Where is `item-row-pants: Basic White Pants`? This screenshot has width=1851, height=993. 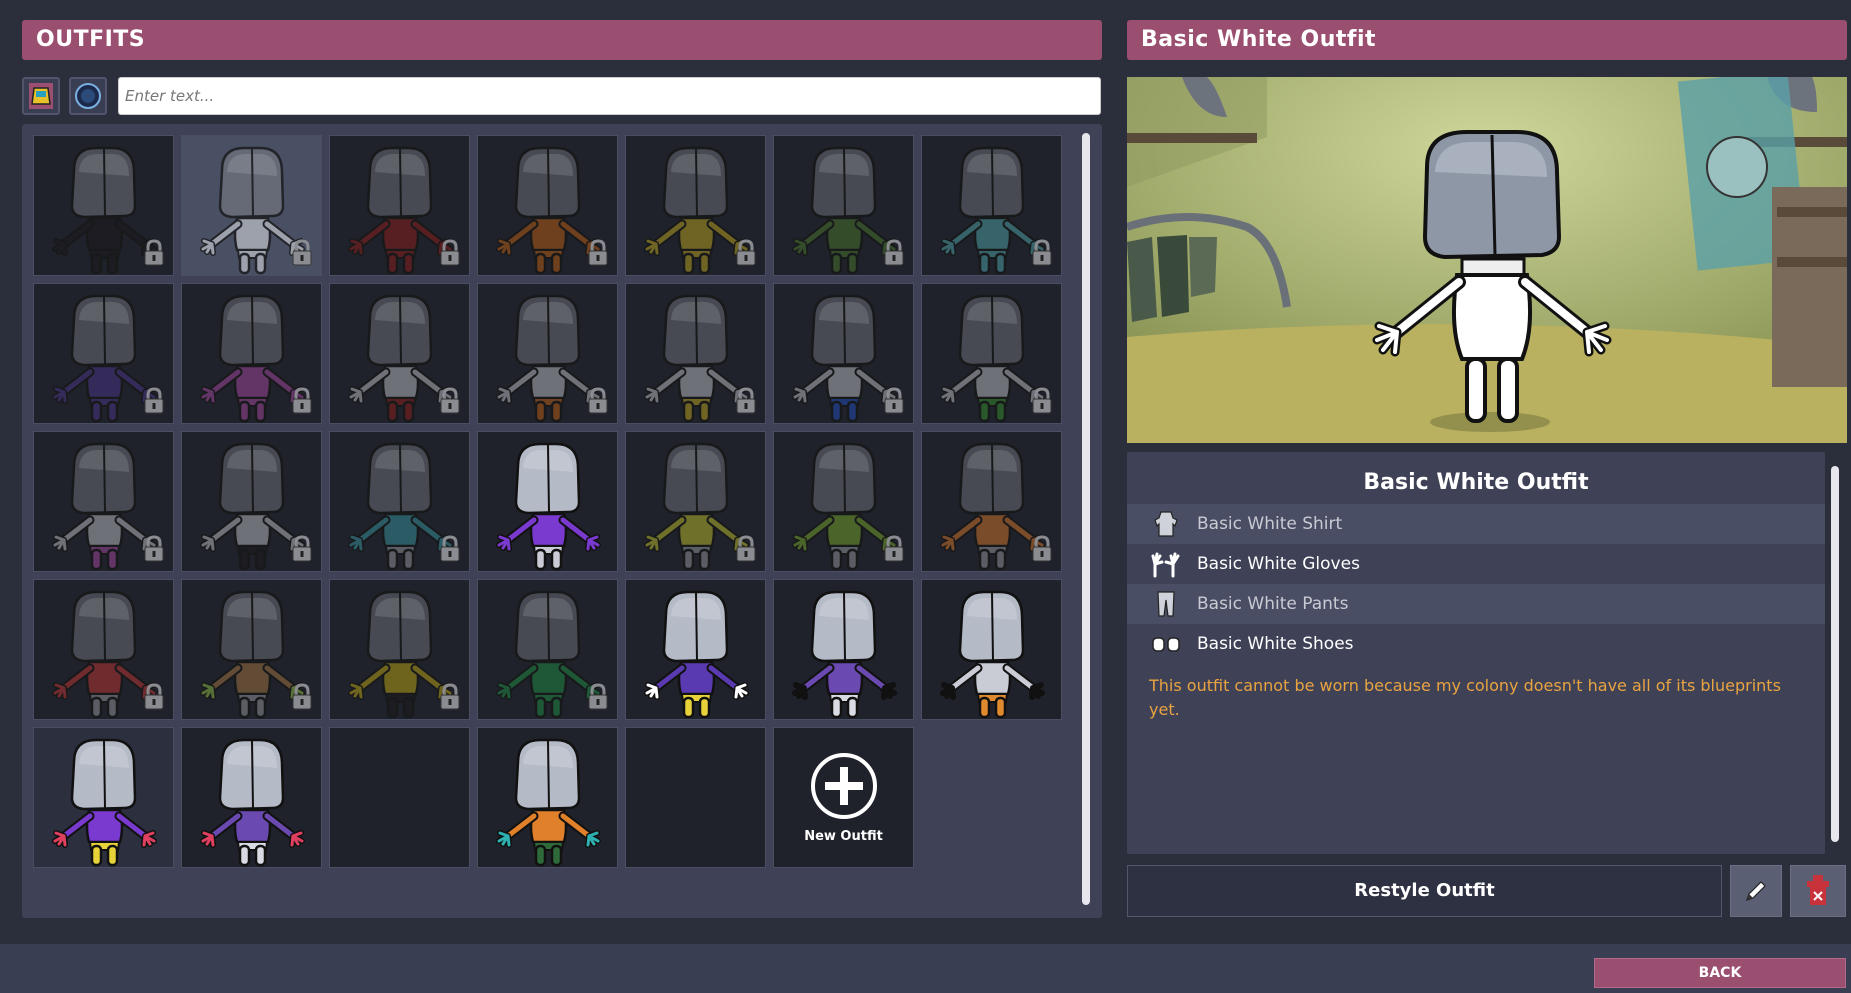 item-row-pants: Basic White Pants is located at coordinates (1476, 604).